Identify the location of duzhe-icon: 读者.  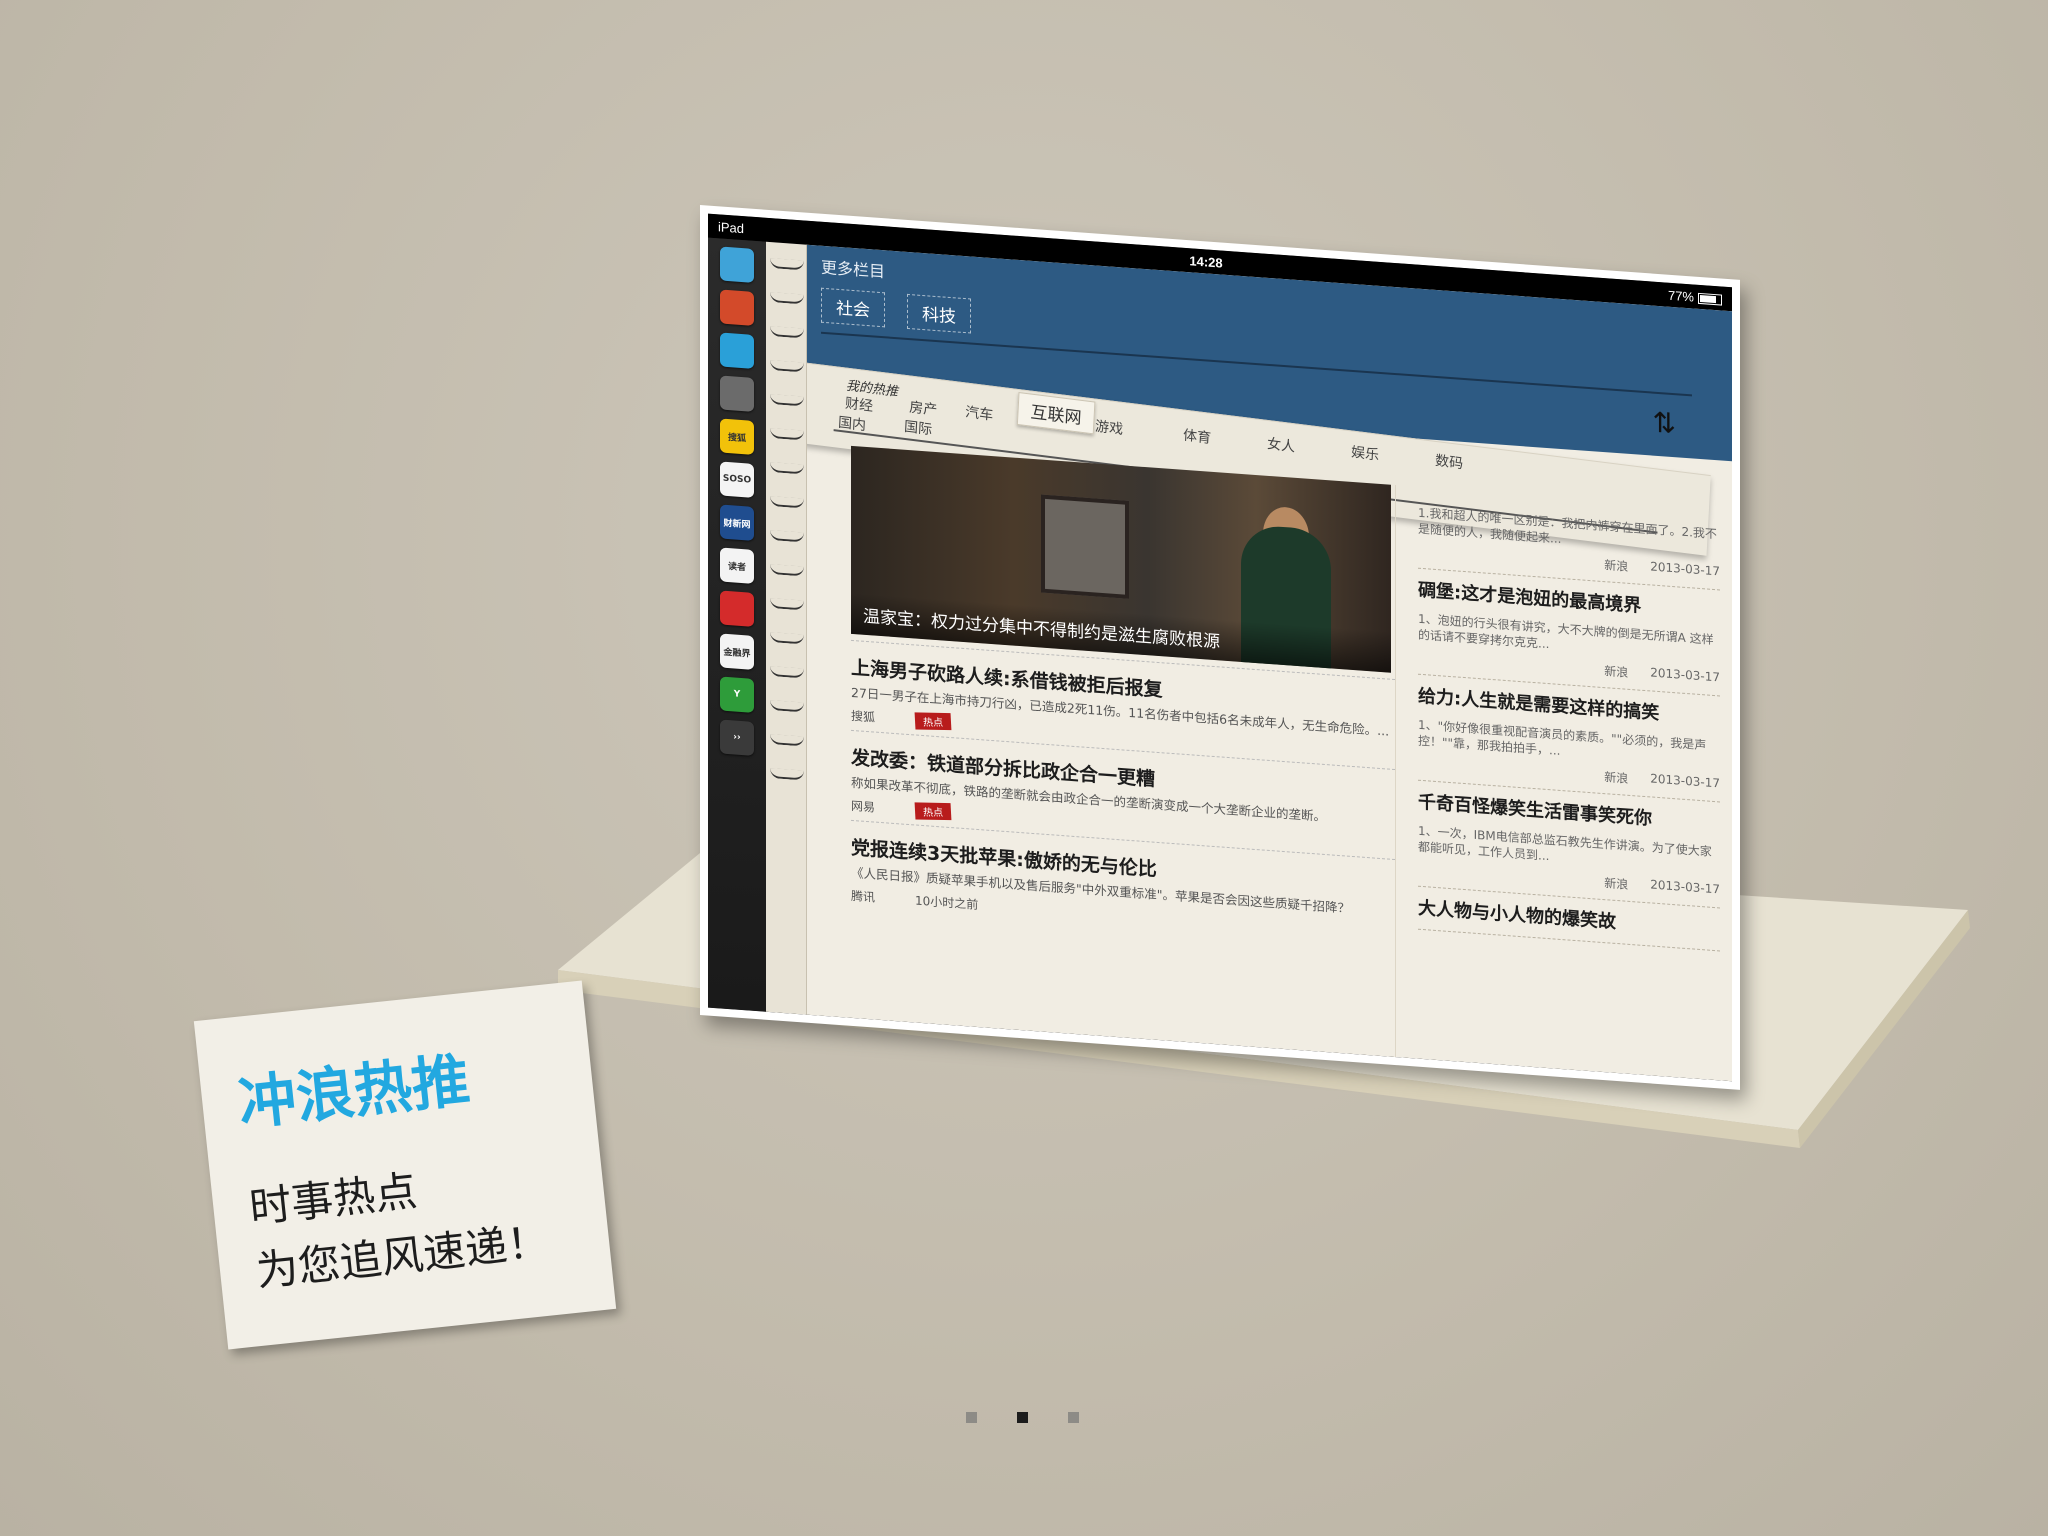
(737, 565).